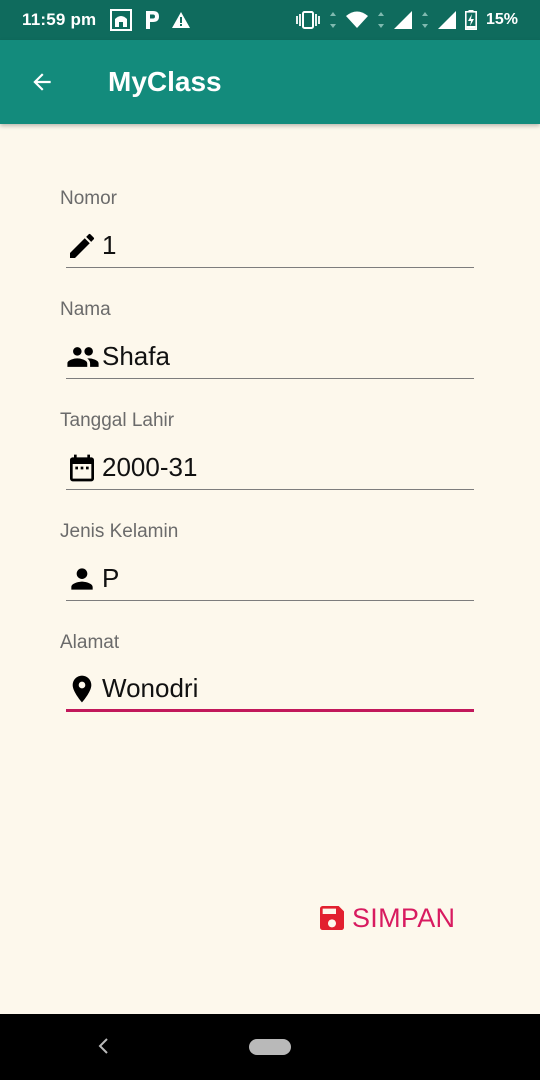 Image resolution: width=540 pixels, height=1080 pixels. I want to click on jenis-kelamin-input, so click(282, 578).